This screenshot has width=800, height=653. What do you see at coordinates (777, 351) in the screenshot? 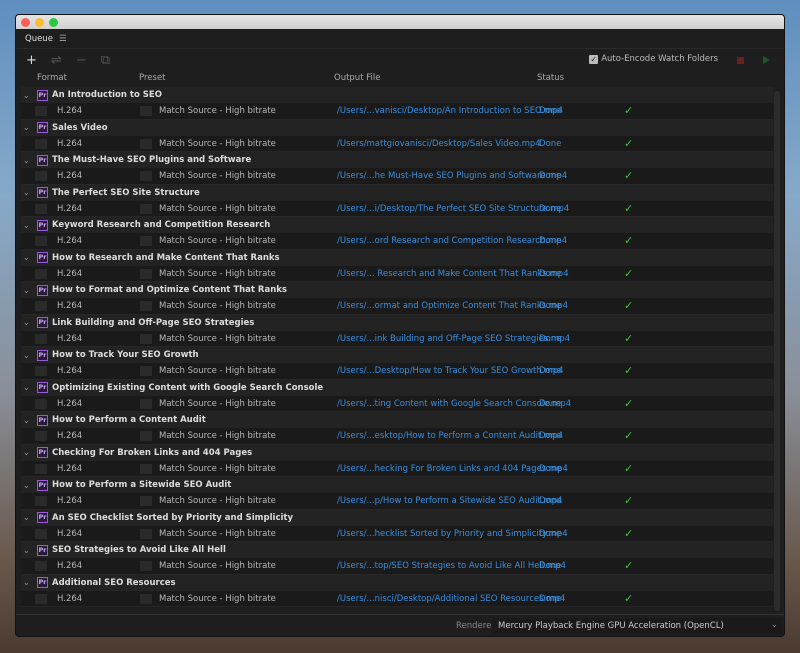
I see `scrollbar` at bounding box center [777, 351].